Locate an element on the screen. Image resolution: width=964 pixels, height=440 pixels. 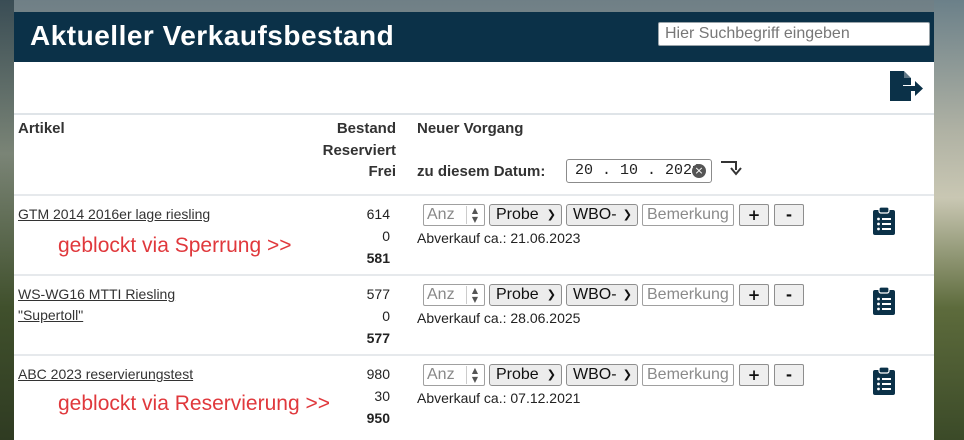
header-bar: Aktueller Verkaufsbestand is located at coordinates (474, 37).